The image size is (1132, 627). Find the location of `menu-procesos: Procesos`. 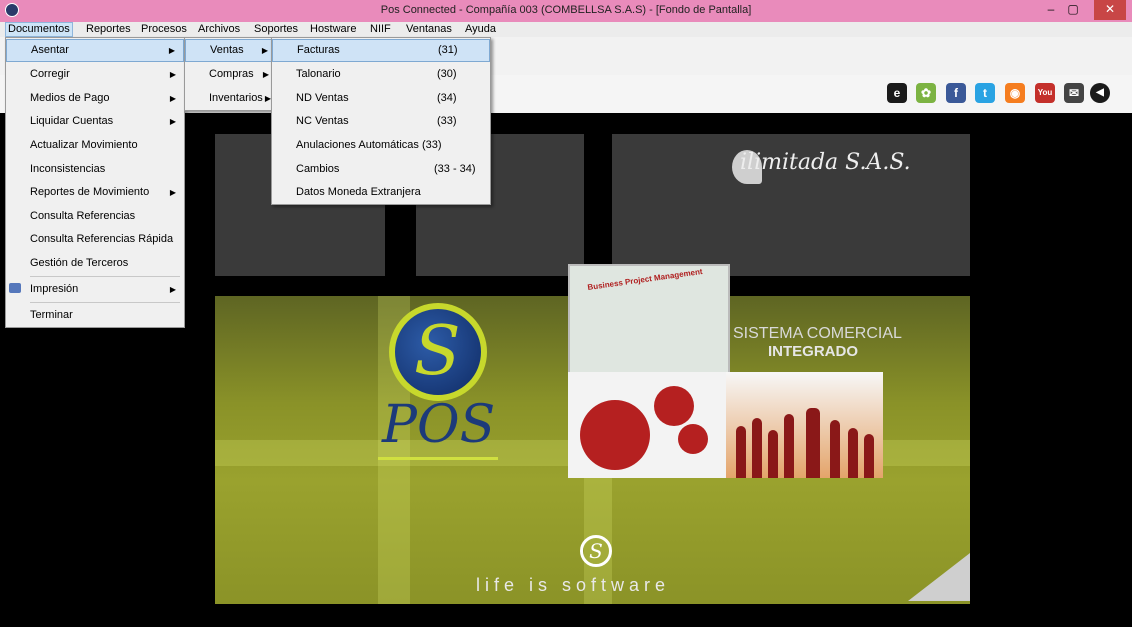

menu-procesos: Procesos is located at coordinates (164, 29).